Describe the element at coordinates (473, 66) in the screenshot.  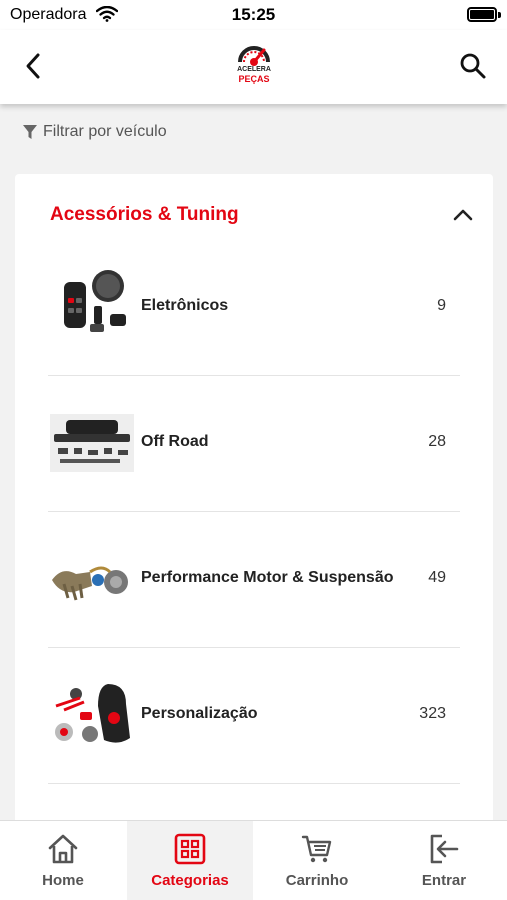
I see `search-icon` at that location.